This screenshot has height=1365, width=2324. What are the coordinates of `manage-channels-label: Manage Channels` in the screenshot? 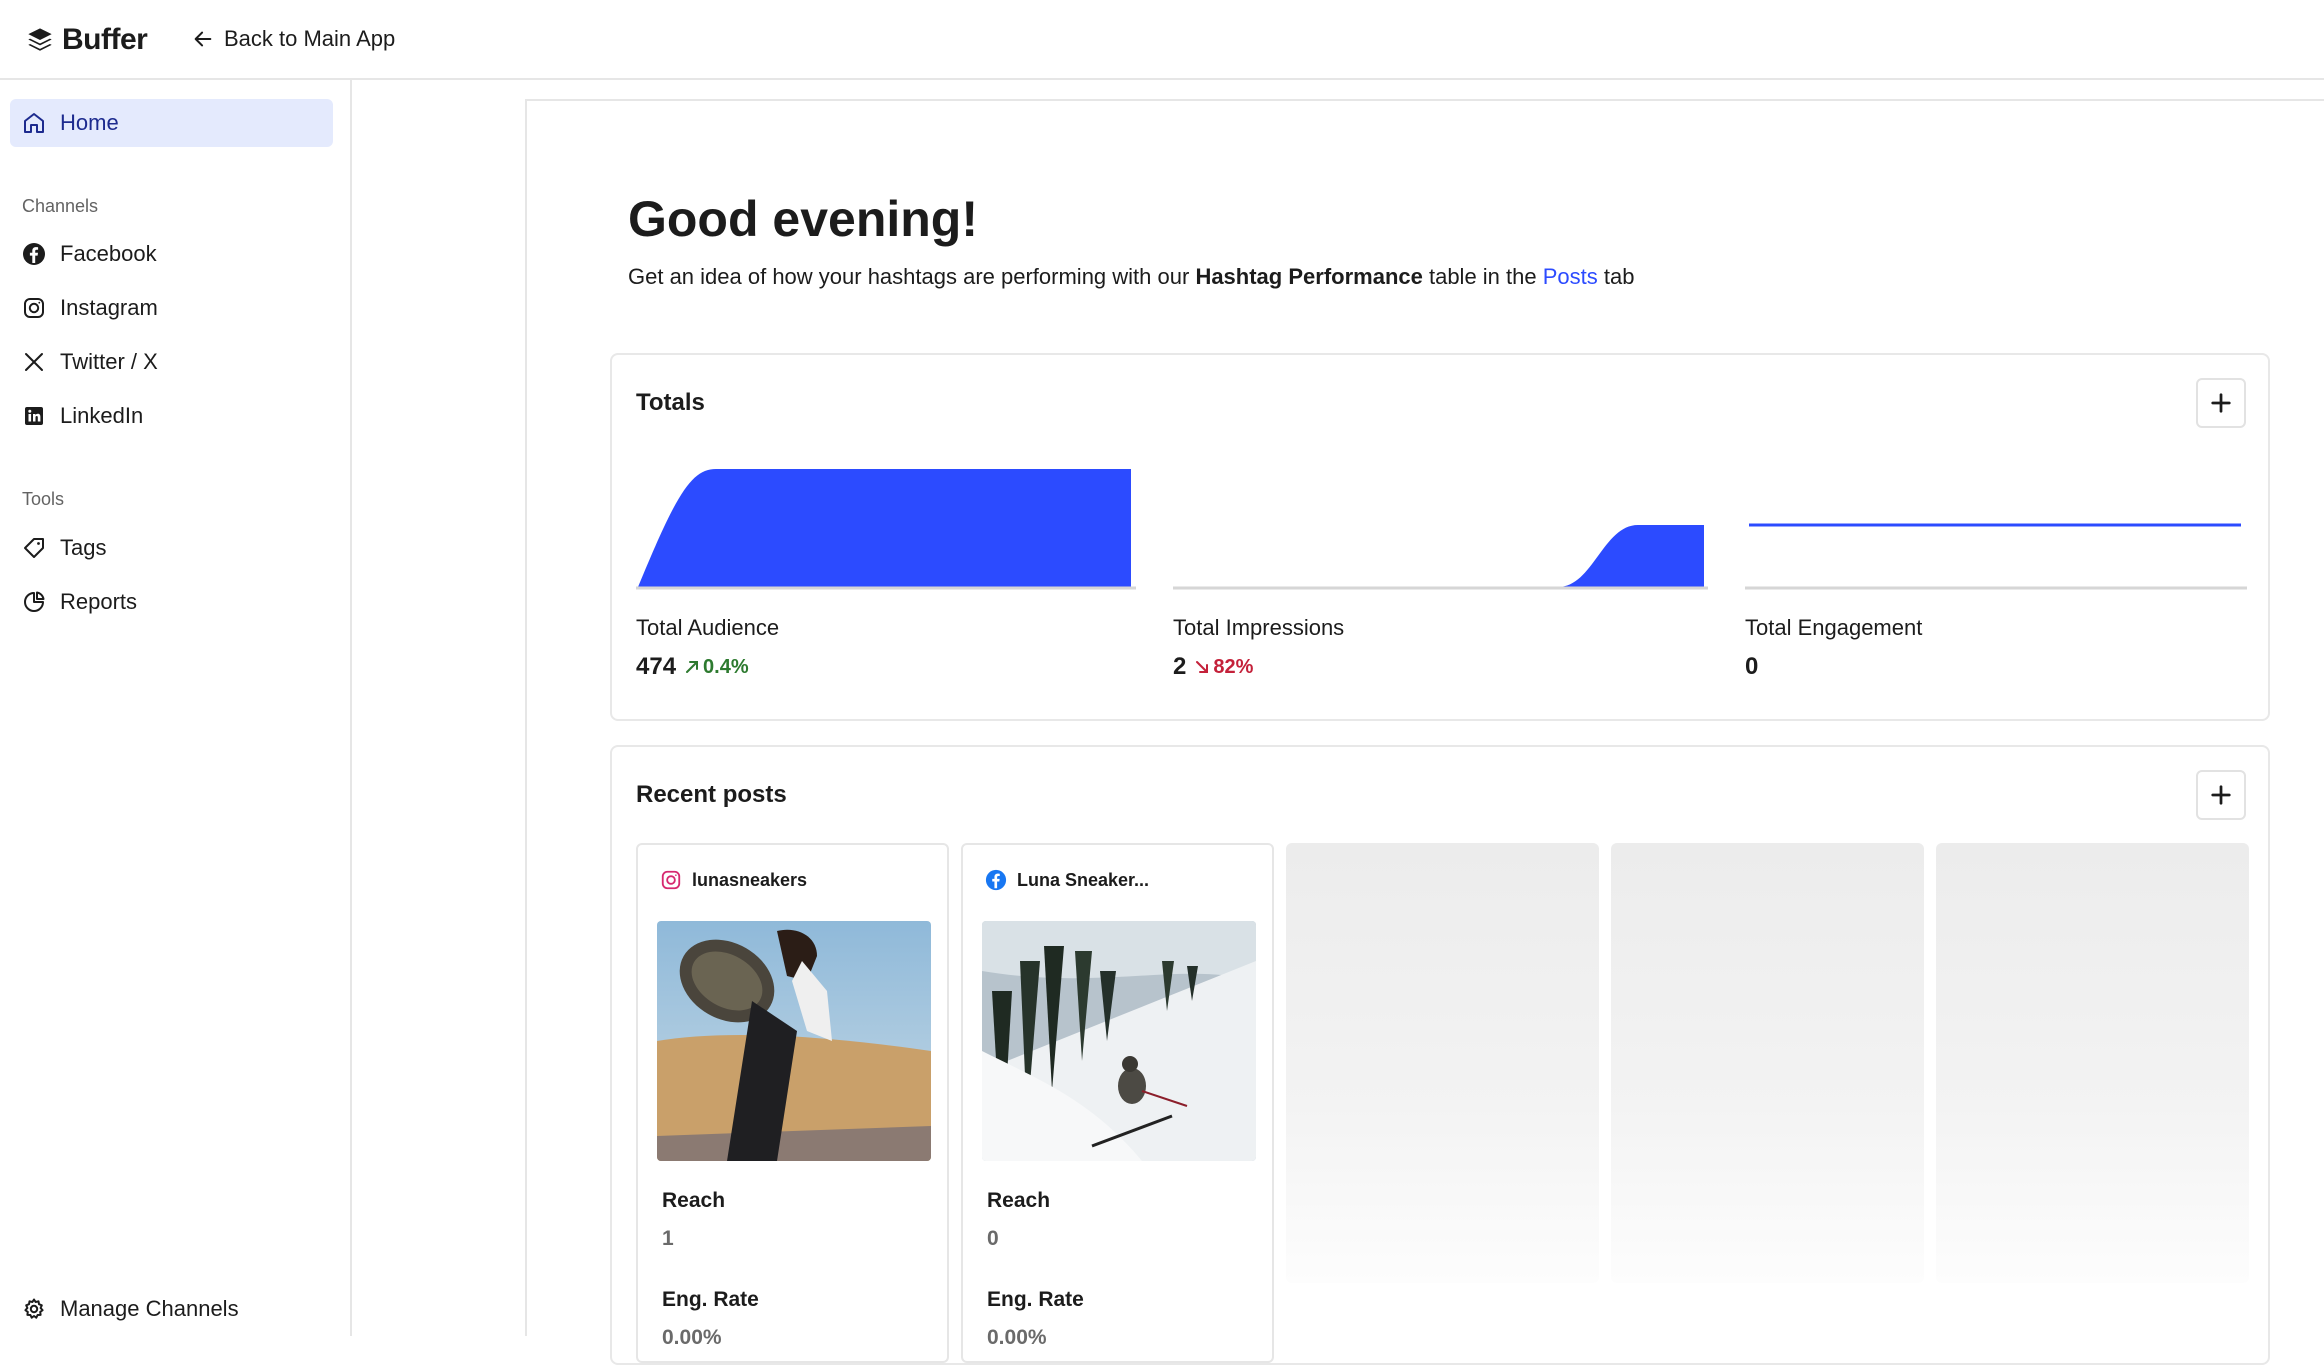 It's located at (149, 1308).